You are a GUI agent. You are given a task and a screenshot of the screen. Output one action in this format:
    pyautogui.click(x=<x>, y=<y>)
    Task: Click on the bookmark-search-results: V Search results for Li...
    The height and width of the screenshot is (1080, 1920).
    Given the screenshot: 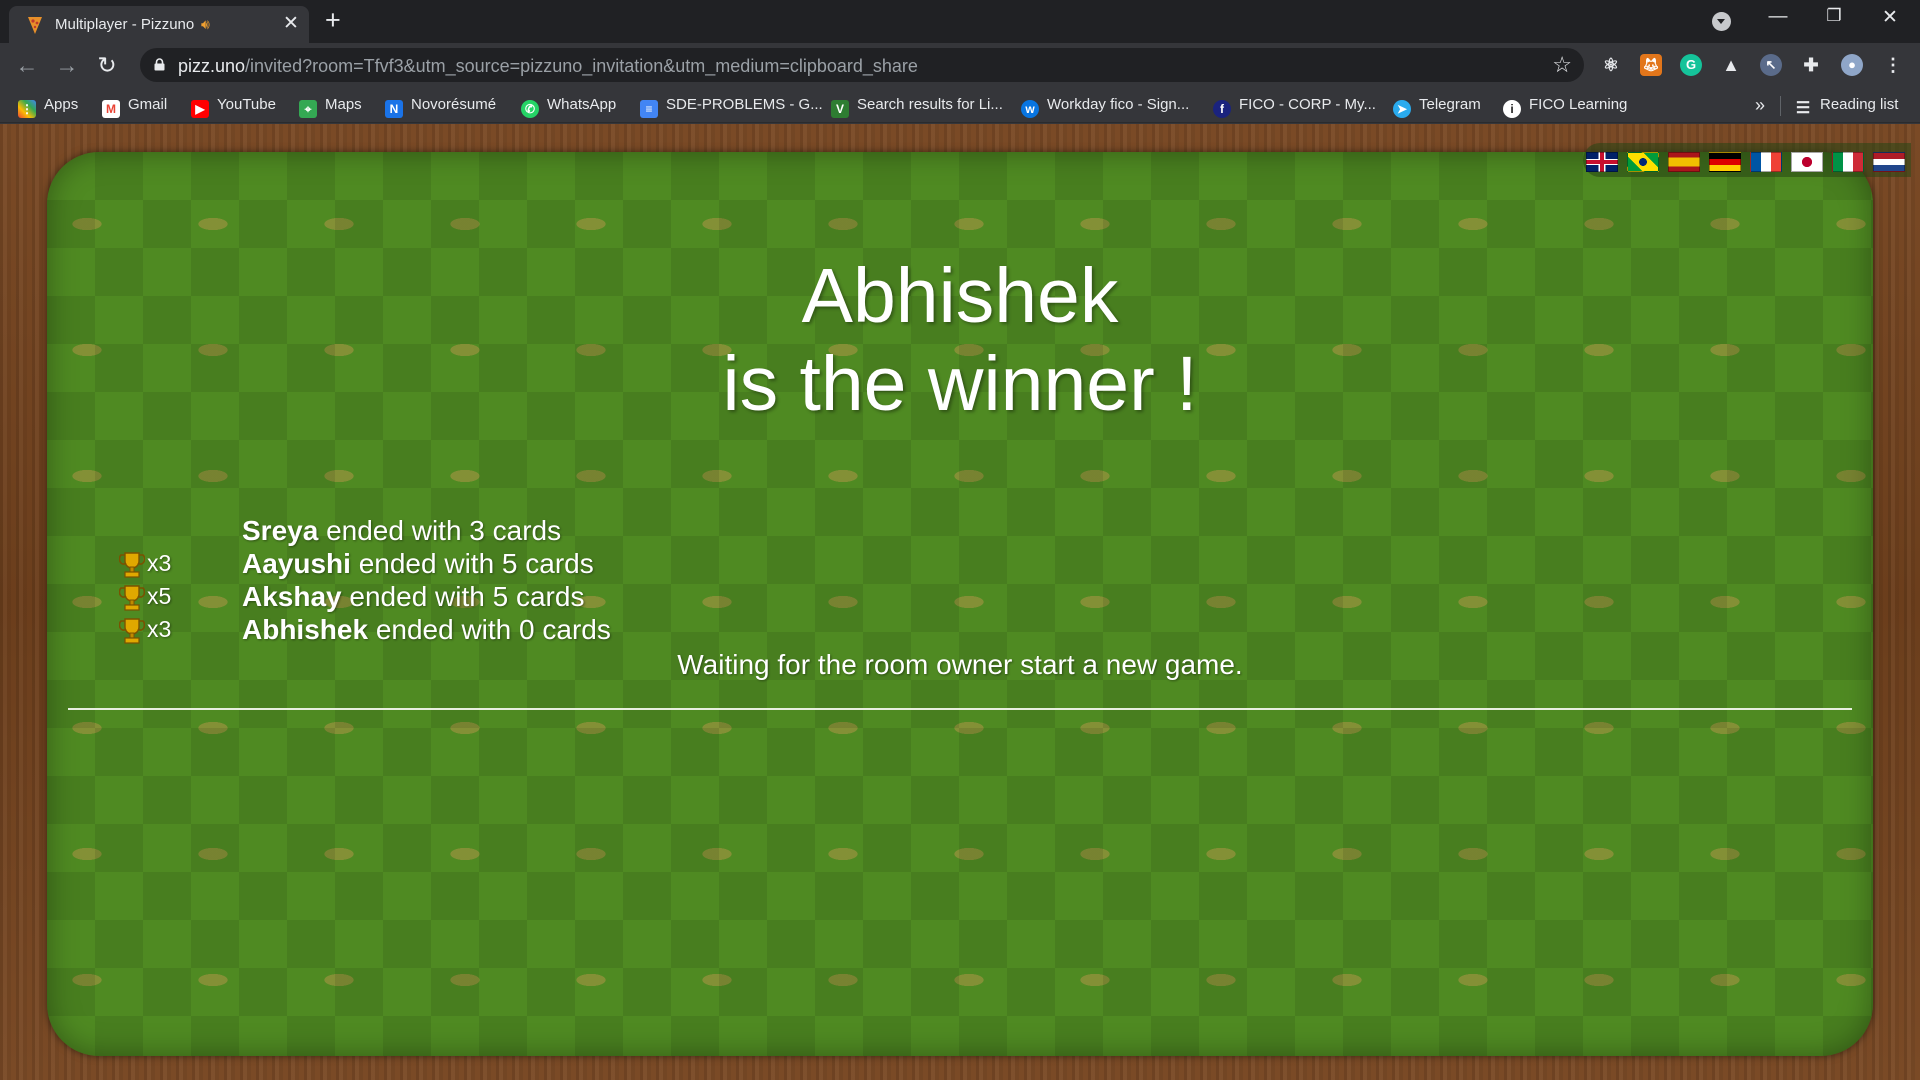 What is the action you would take?
    pyautogui.click(x=917, y=107)
    